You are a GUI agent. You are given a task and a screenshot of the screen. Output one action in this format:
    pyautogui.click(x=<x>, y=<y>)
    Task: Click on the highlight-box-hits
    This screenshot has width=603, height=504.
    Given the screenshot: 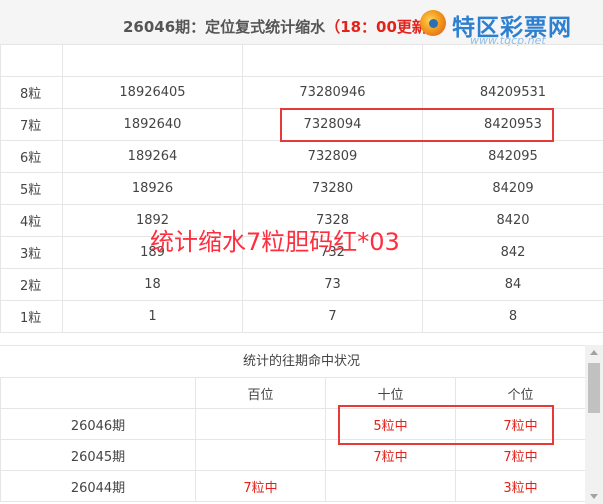 What is the action you would take?
    pyautogui.click(x=446, y=425)
    